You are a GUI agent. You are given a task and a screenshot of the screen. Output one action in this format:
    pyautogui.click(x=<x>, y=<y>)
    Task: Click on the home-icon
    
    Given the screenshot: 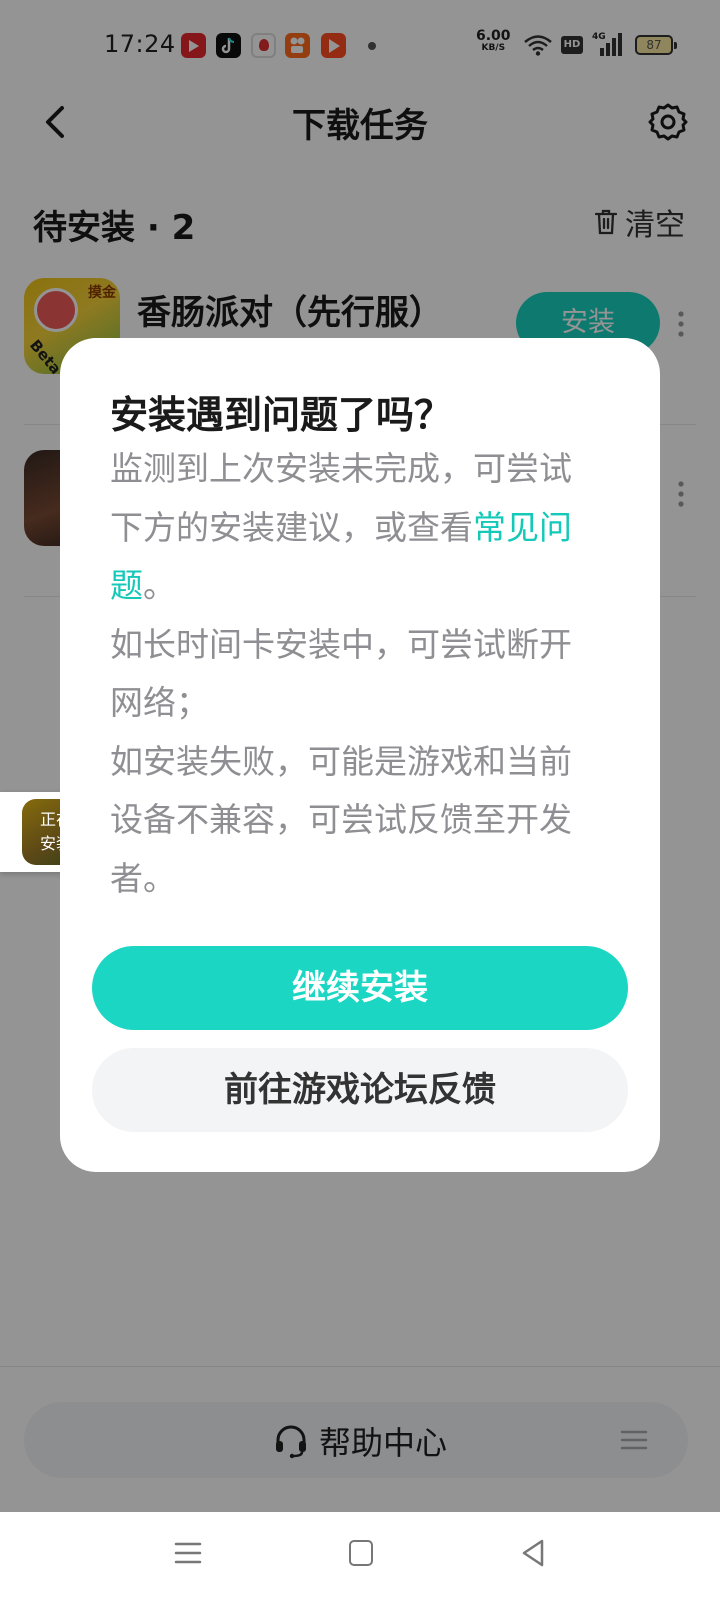 What is the action you would take?
    pyautogui.click(x=361, y=1553)
    